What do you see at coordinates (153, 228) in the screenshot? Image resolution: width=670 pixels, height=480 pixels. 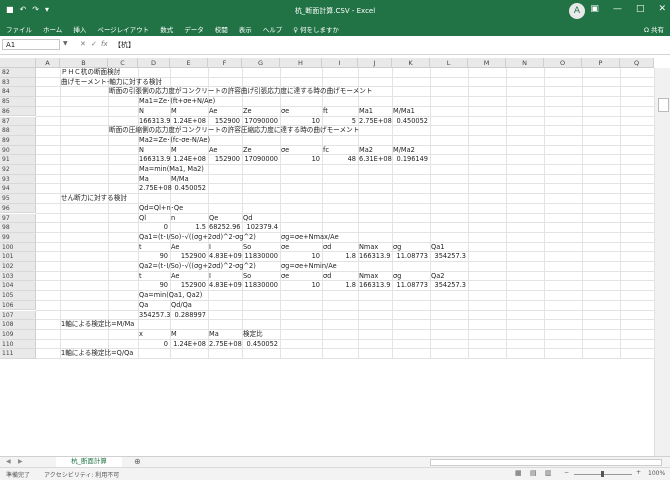 I see `cell: 0` at bounding box center [153, 228].